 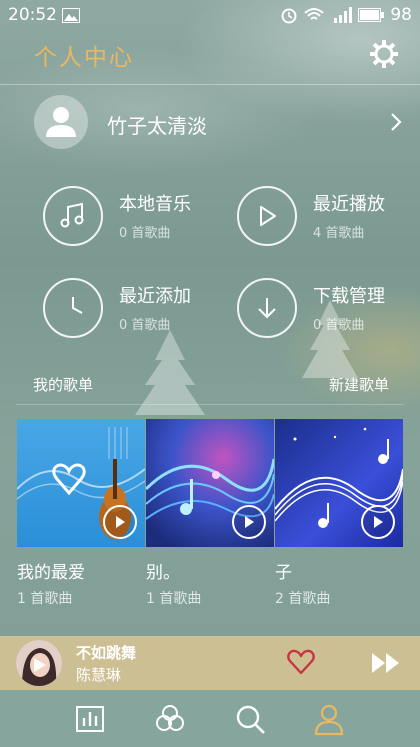 I want to click on tile-download: 下载管理 0 首歌曲, so click(x=327, y=313).